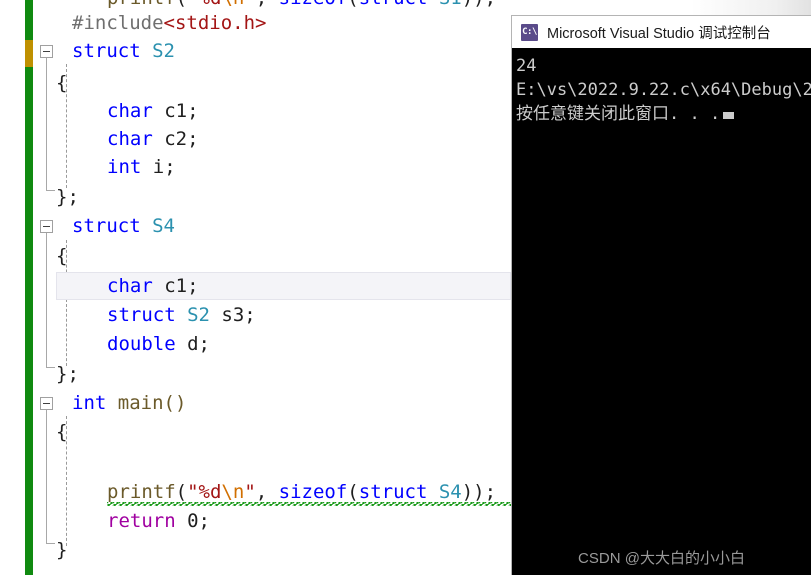 The height and width of the screenshot is (575, 811). I want to click on outline-bracket-foot-s2, so click(50, 190).